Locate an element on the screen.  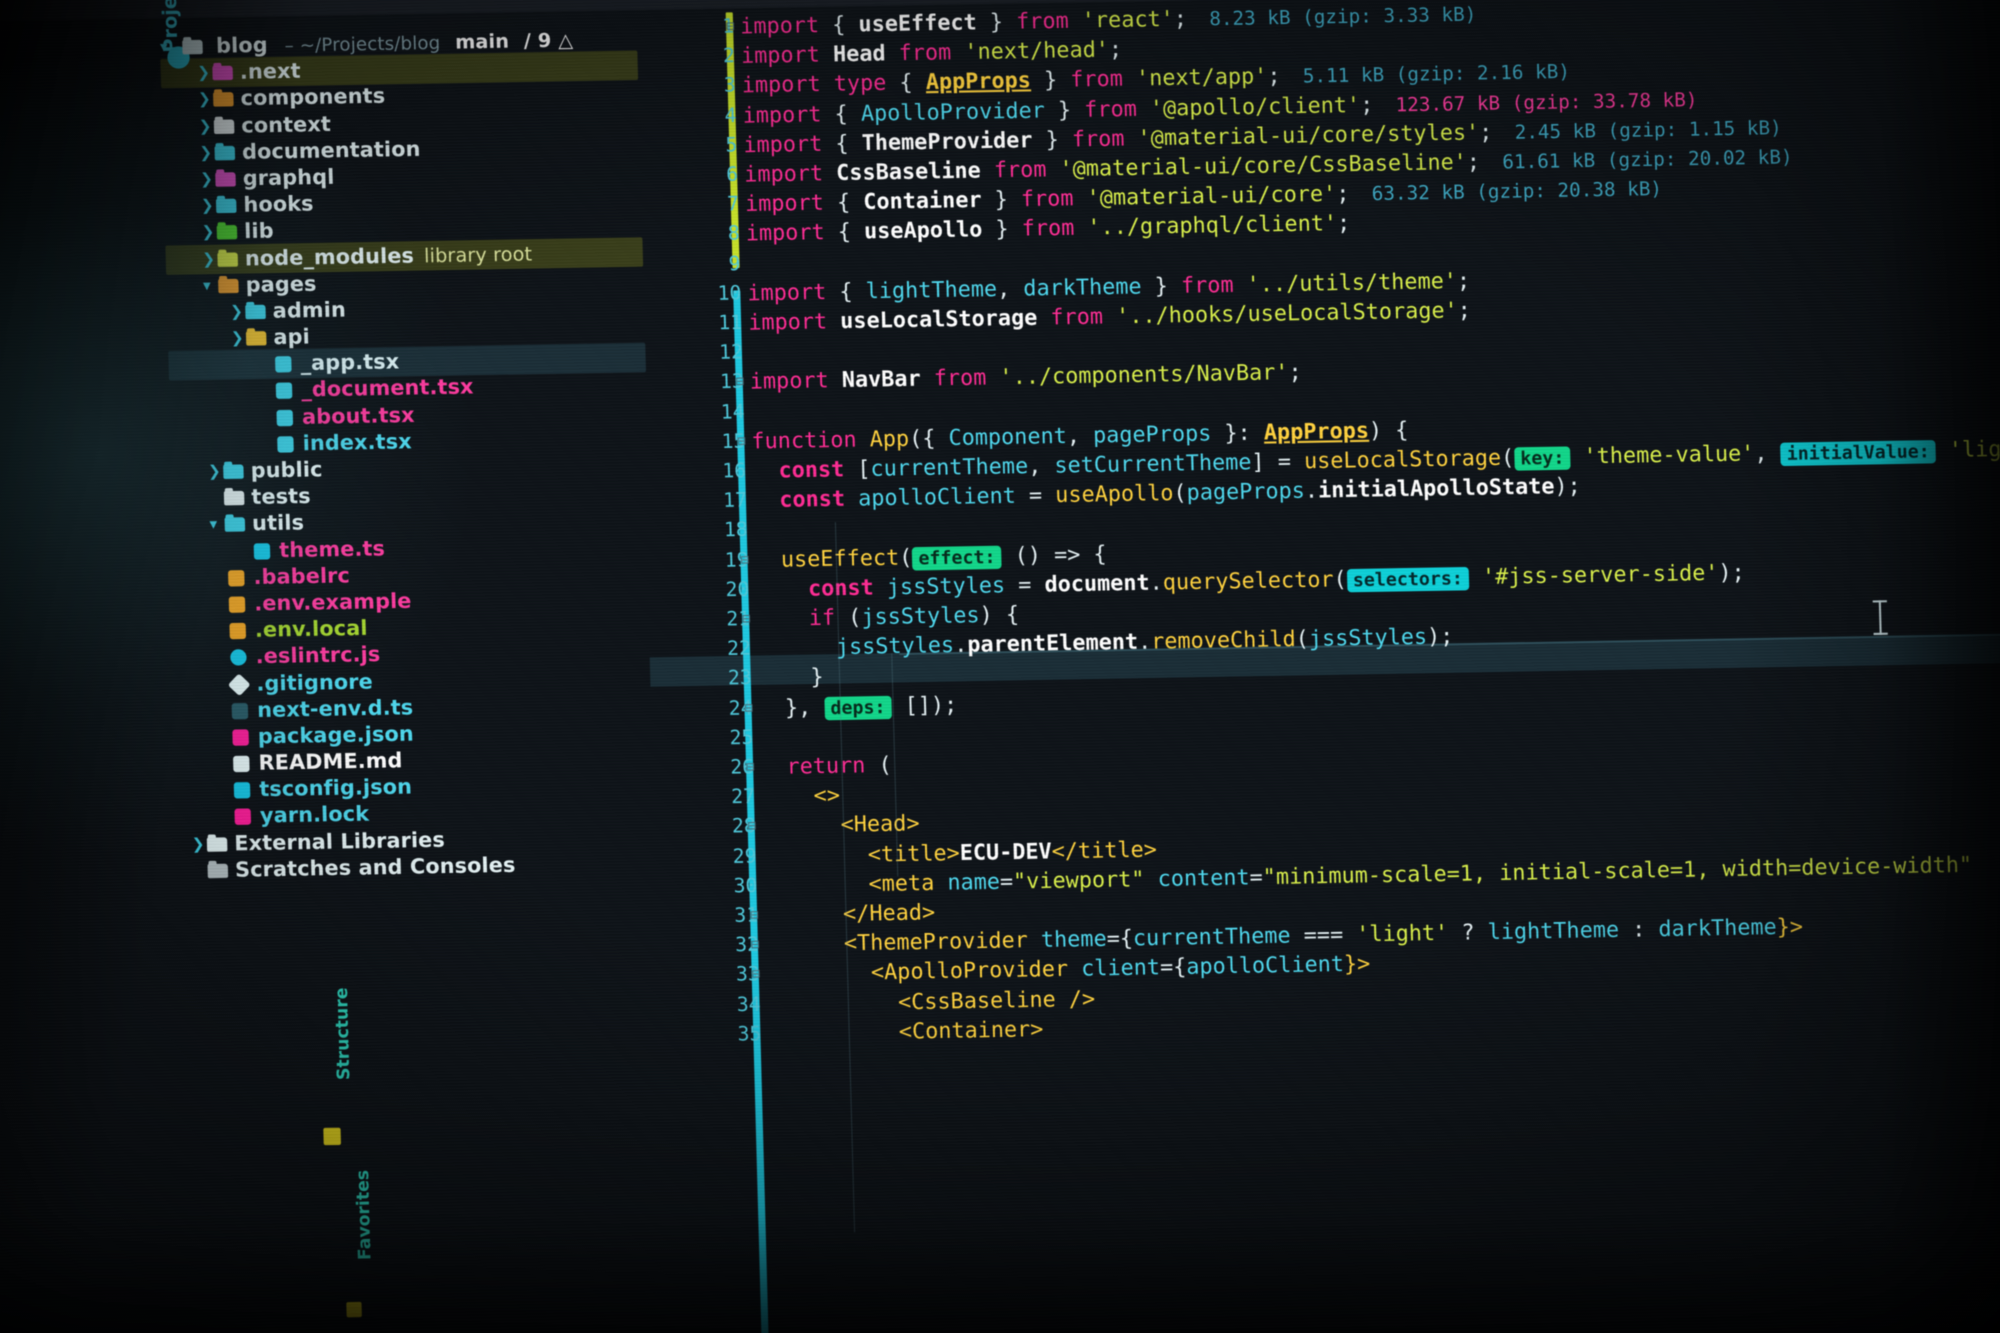
line-number: 32 is located at coordinates (747, 944).